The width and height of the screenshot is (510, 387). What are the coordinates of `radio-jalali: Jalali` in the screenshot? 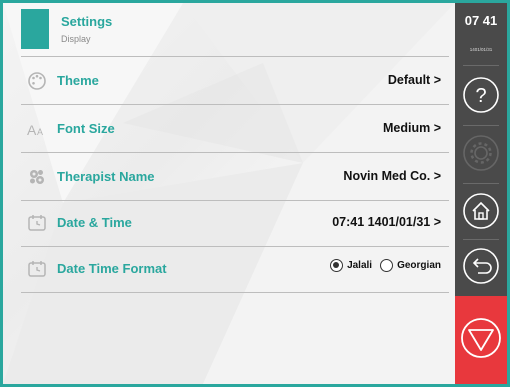 It's located at (351, 265).